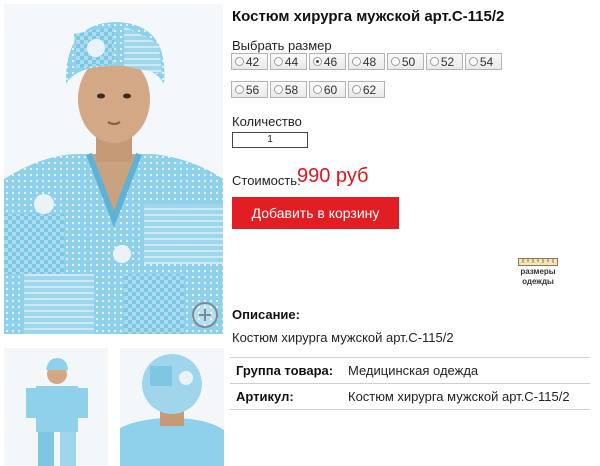 Image resolution: width=600 pixels, height=466 pixels. Describe the element at coordinates (327, 89) in the screenshot. I see `size-option-60: 60` at that location.